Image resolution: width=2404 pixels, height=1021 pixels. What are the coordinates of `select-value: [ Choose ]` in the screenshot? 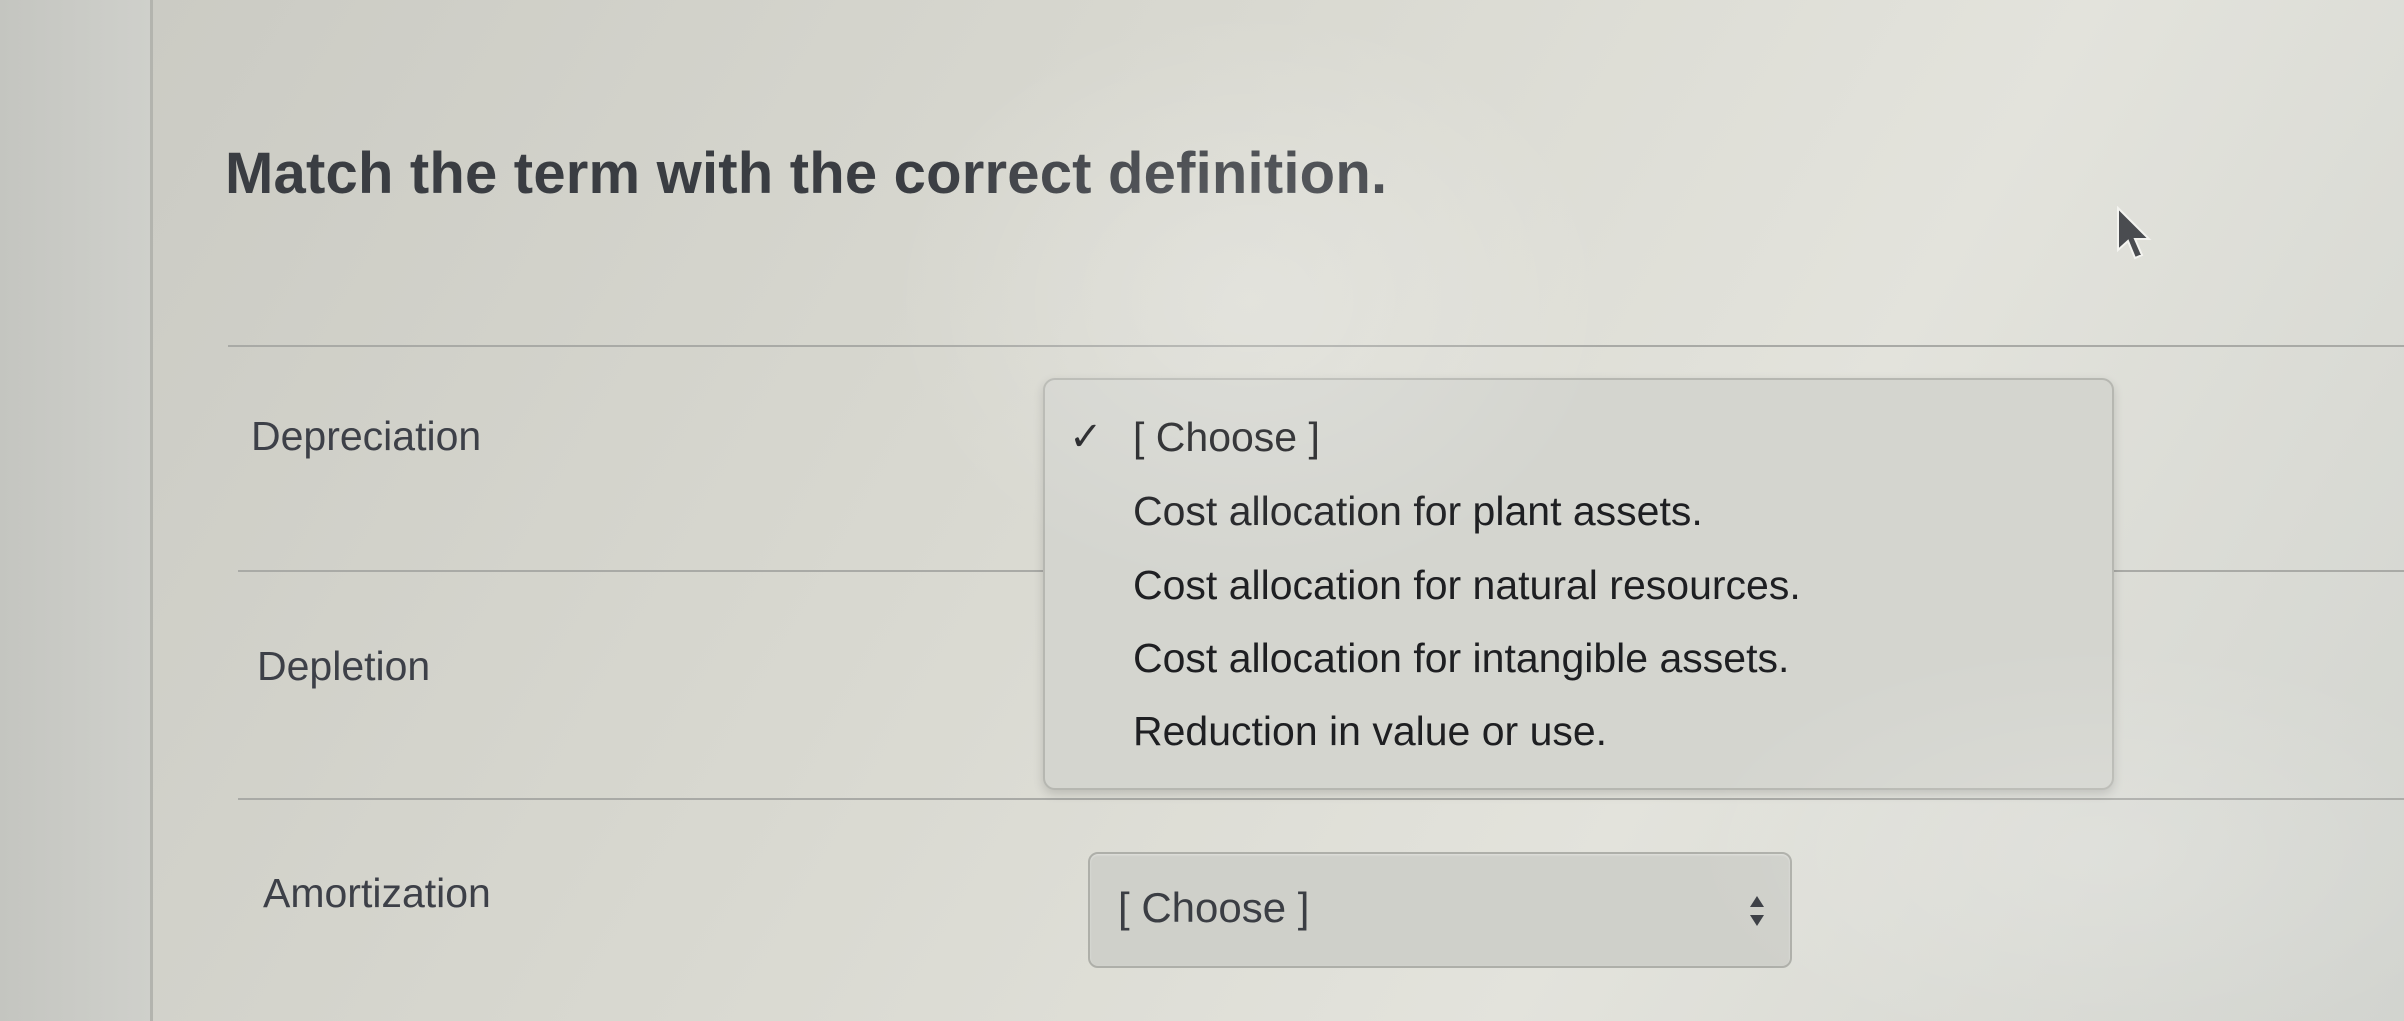 It's located at (1214, 907).